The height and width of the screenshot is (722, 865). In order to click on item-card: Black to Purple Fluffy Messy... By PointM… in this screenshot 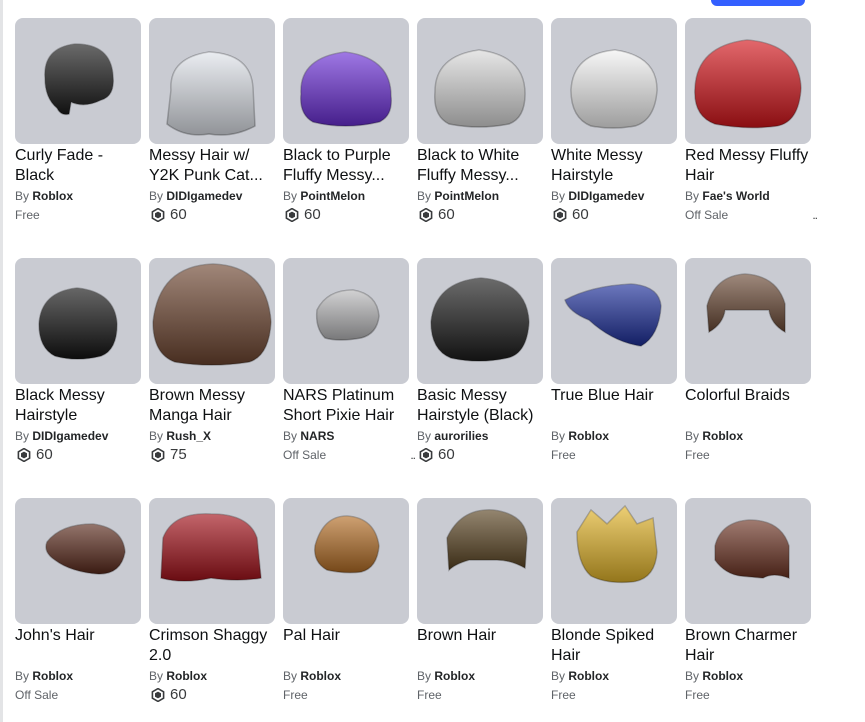, I will do `click(346, 121)`.